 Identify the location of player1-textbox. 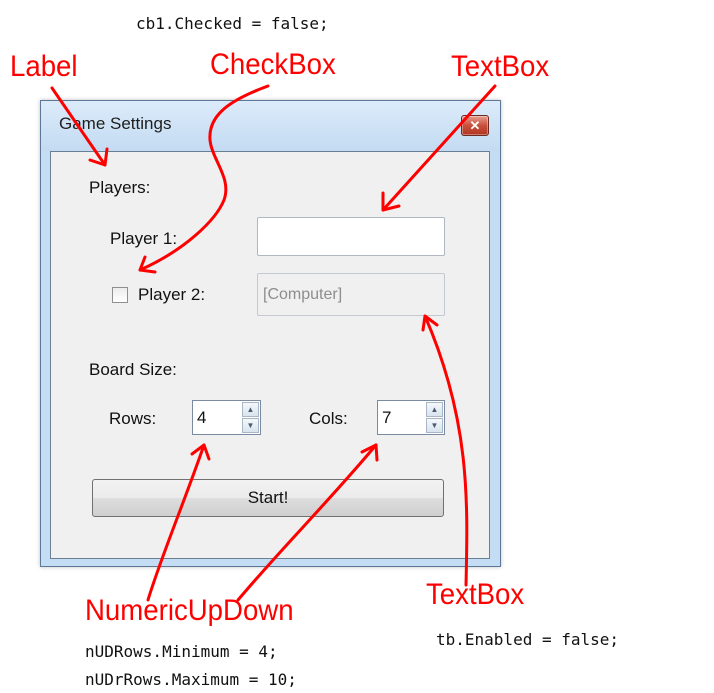
(351, 236).